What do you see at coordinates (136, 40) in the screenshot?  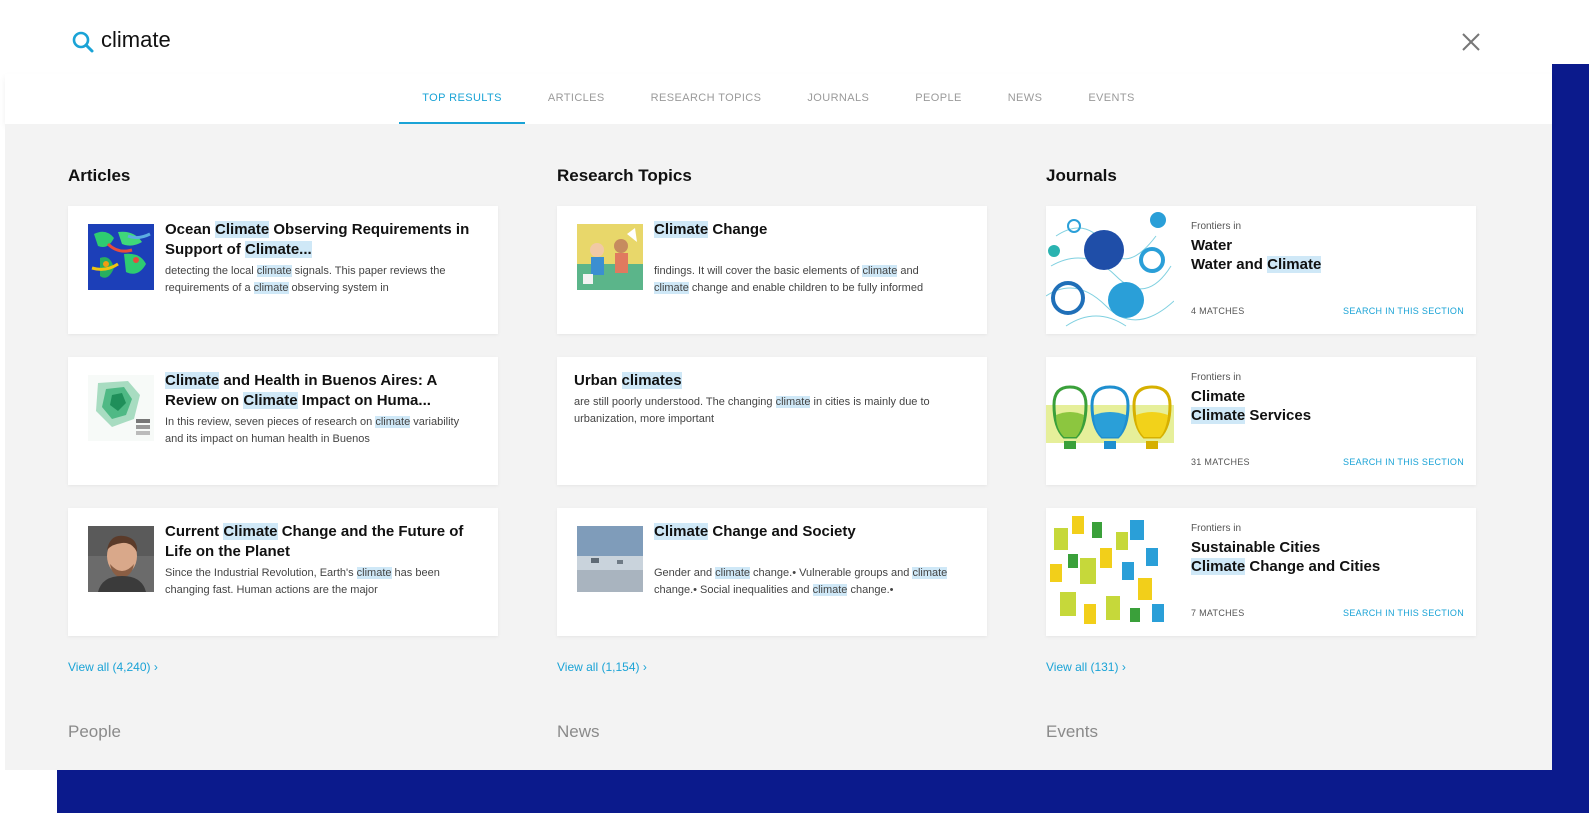 I see `search-input: climate` at bounding box center [136, 40].